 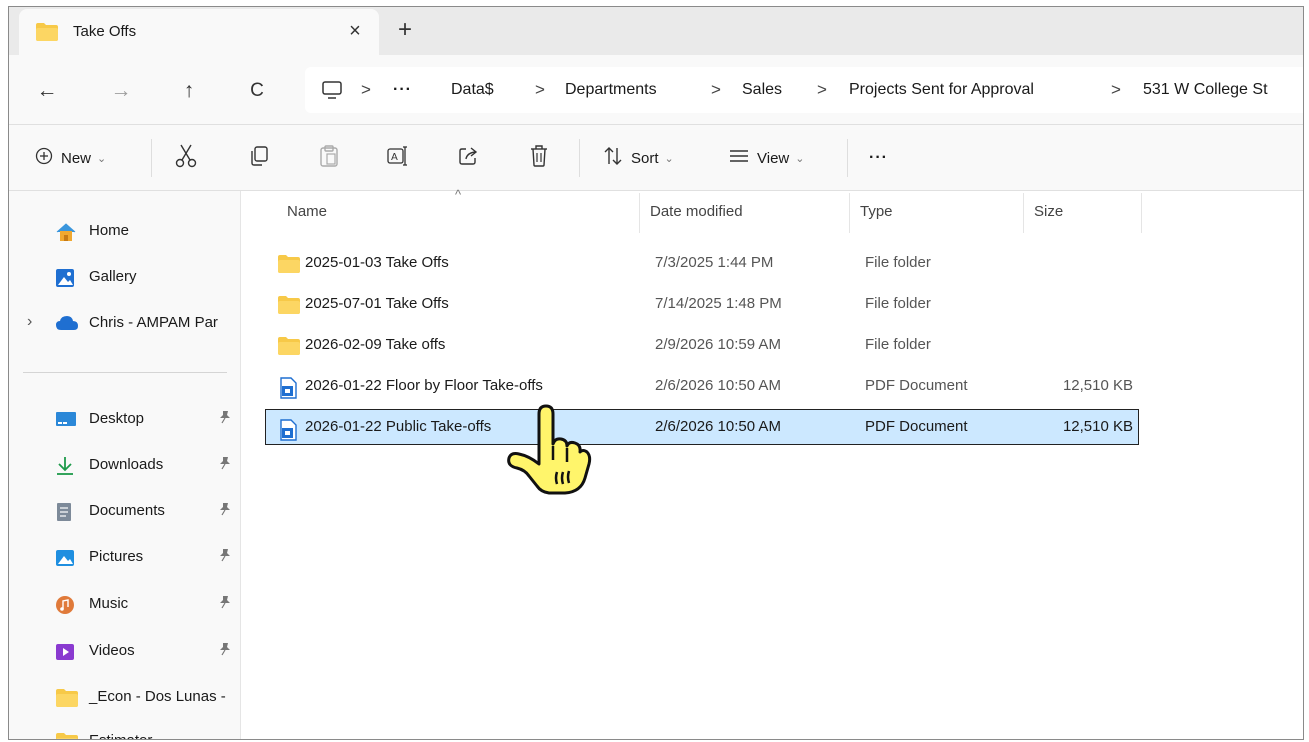 What do you see at coordinates (714, 262) in the screenshot?
I see `file-date: 7/3/2025 1:44 PM` at bounding box center [714, 262].